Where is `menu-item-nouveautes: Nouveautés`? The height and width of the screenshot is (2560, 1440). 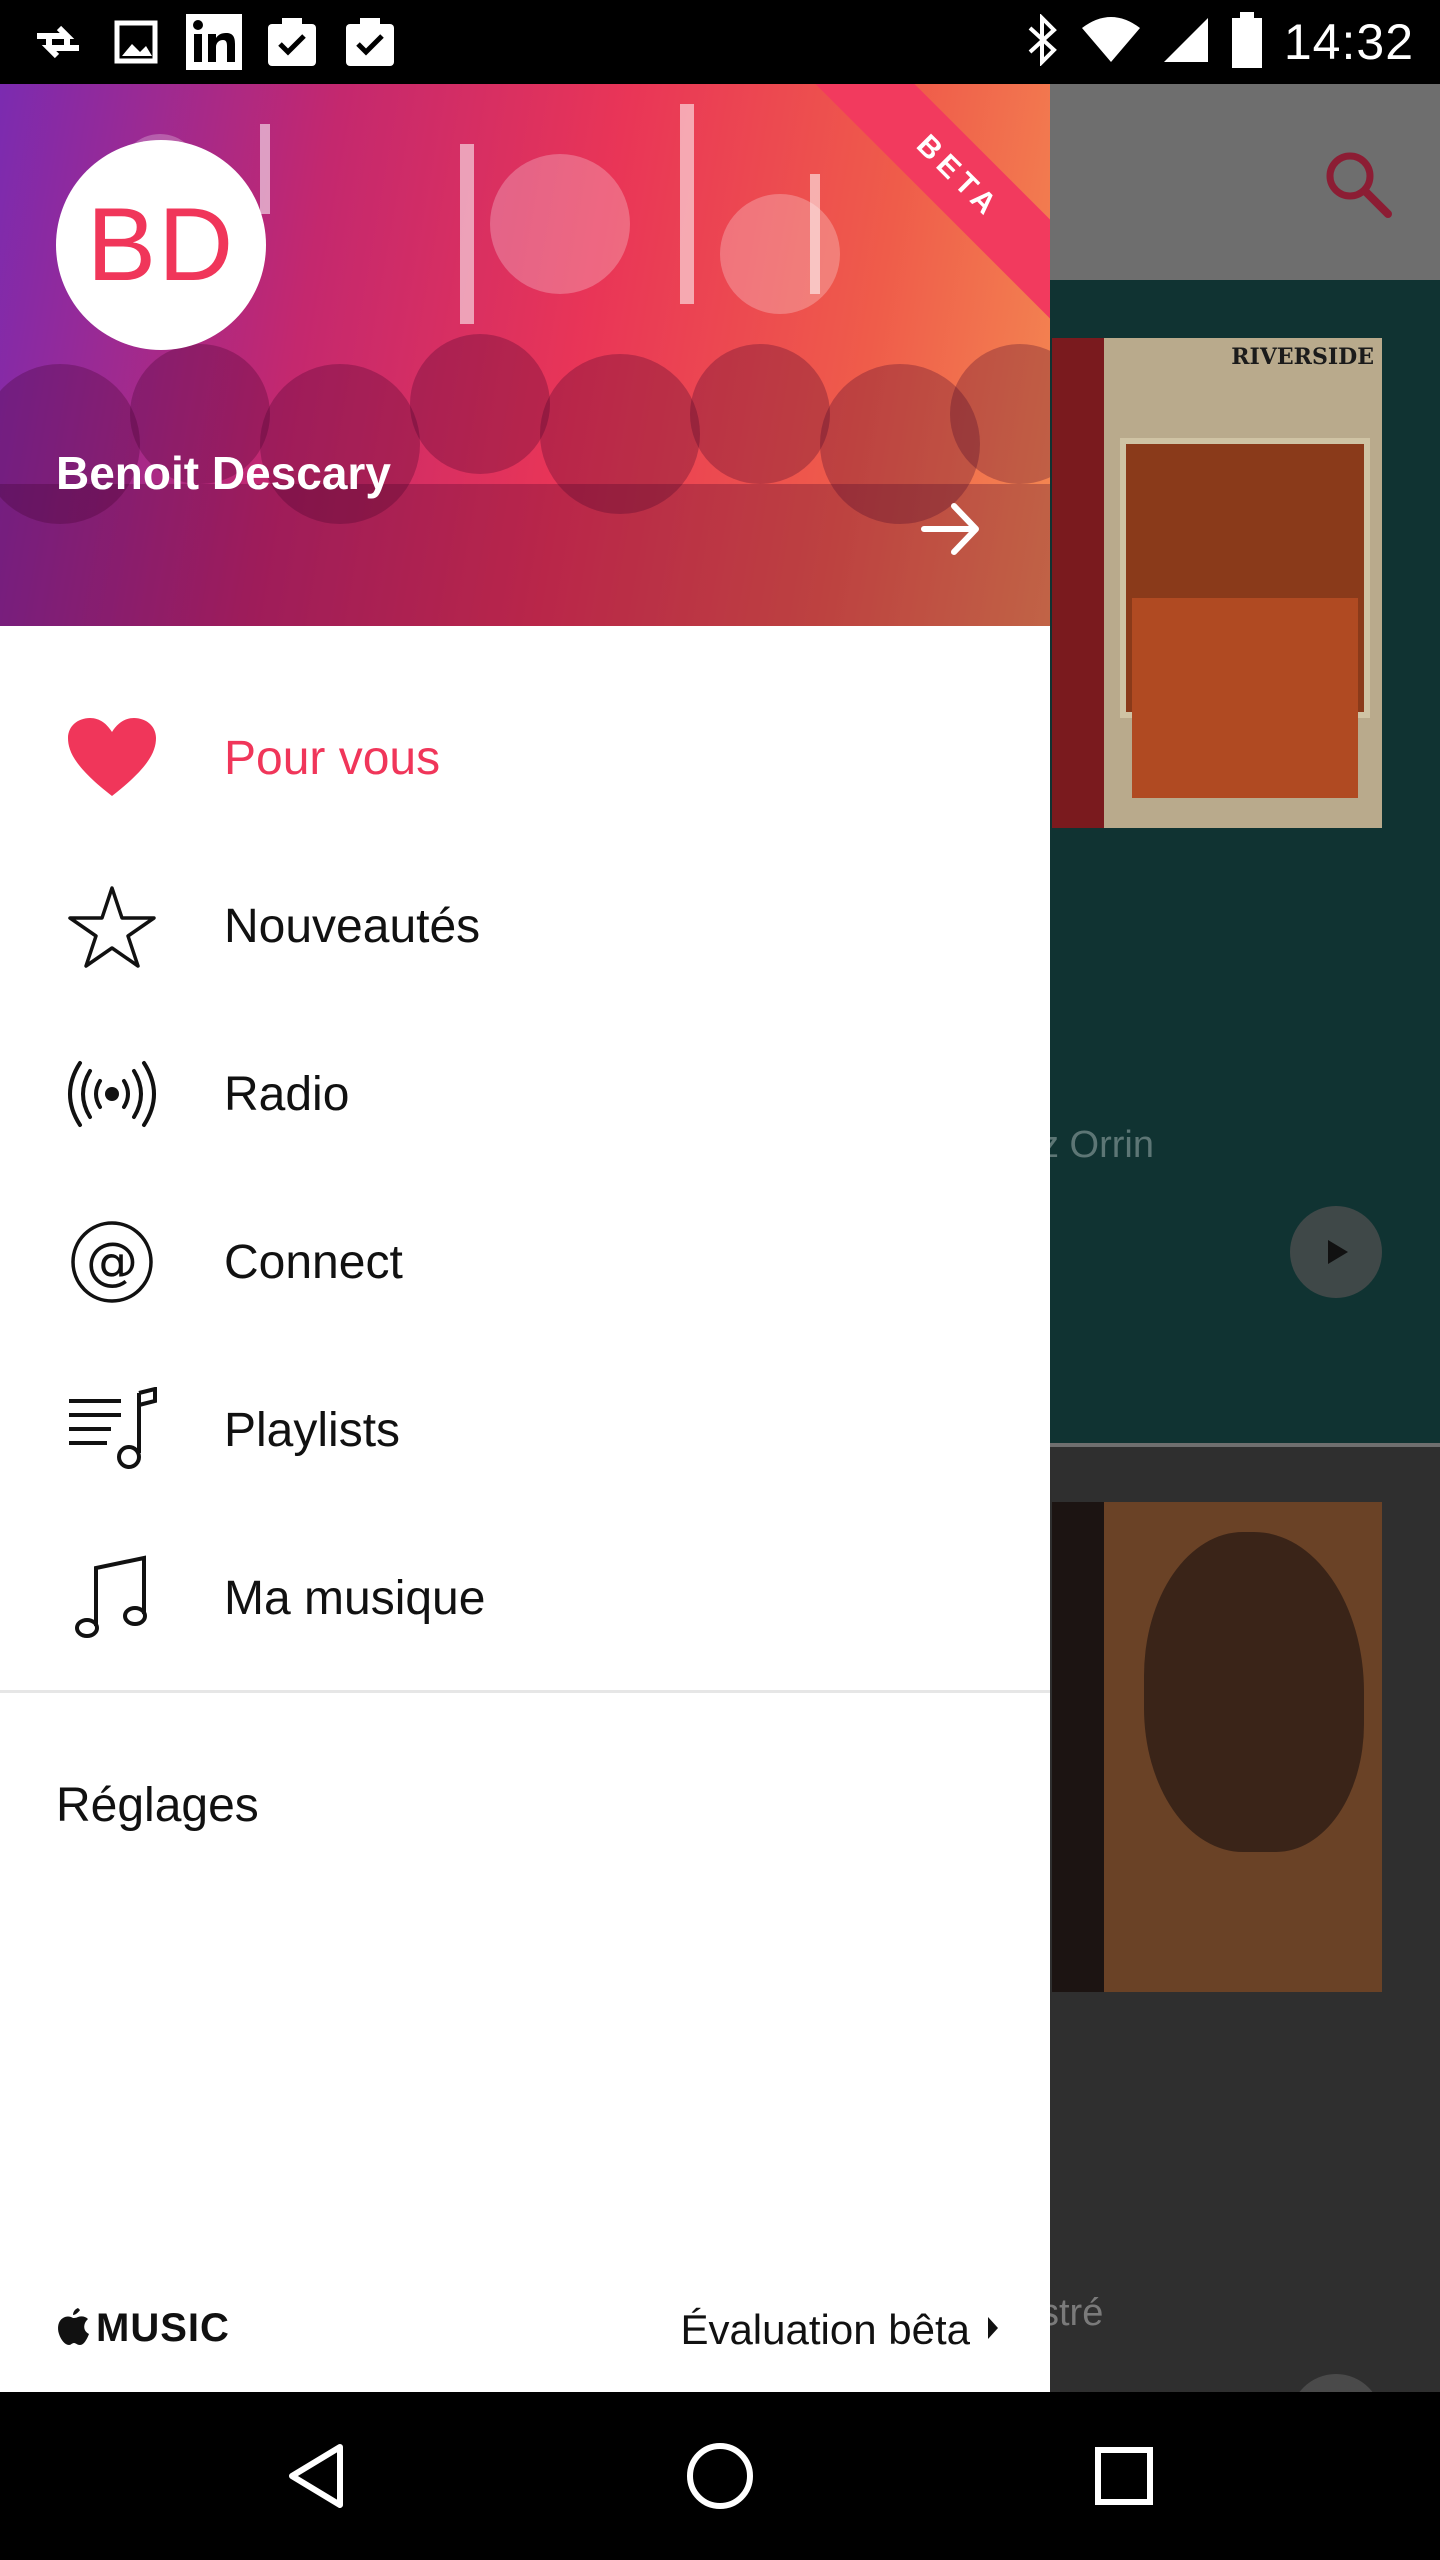
menu-item-nouveautes: Nouveautés is located at coordinates (525, 926).